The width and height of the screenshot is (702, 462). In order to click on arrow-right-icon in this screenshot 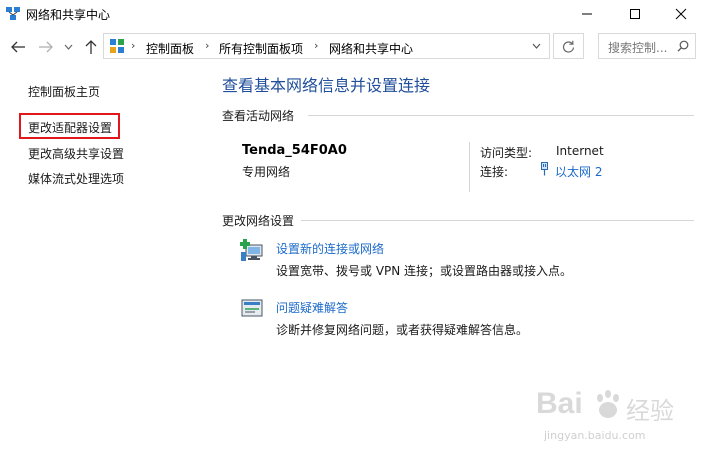, I will do `click(46, 47)`.